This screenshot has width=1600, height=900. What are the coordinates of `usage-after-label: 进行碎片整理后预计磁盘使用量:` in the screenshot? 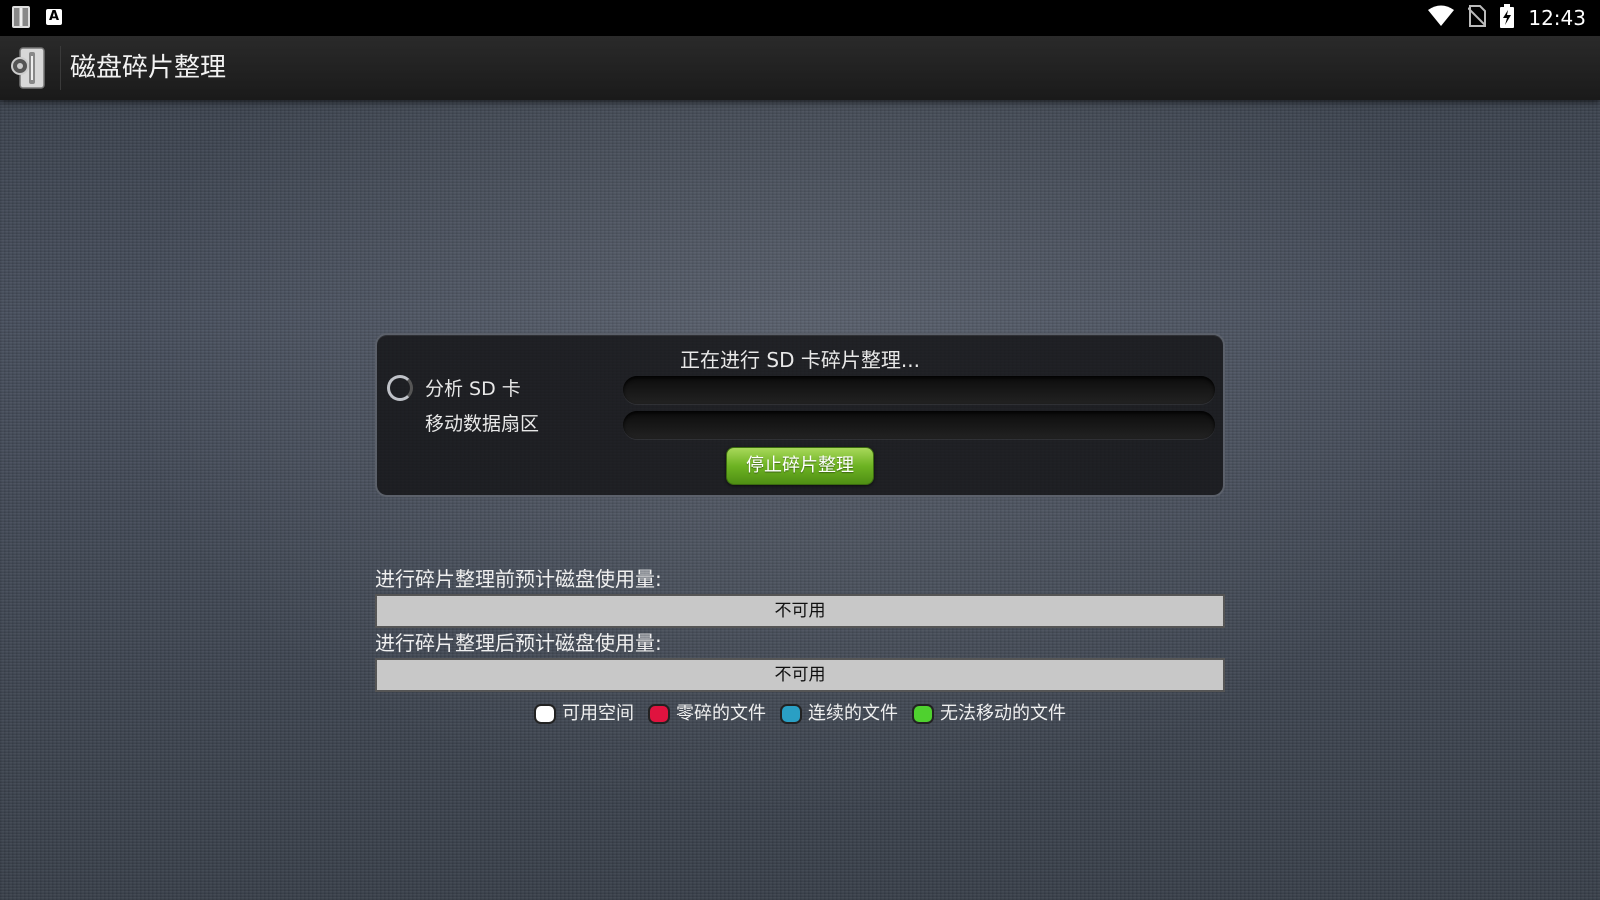 It's located at (518, 643).